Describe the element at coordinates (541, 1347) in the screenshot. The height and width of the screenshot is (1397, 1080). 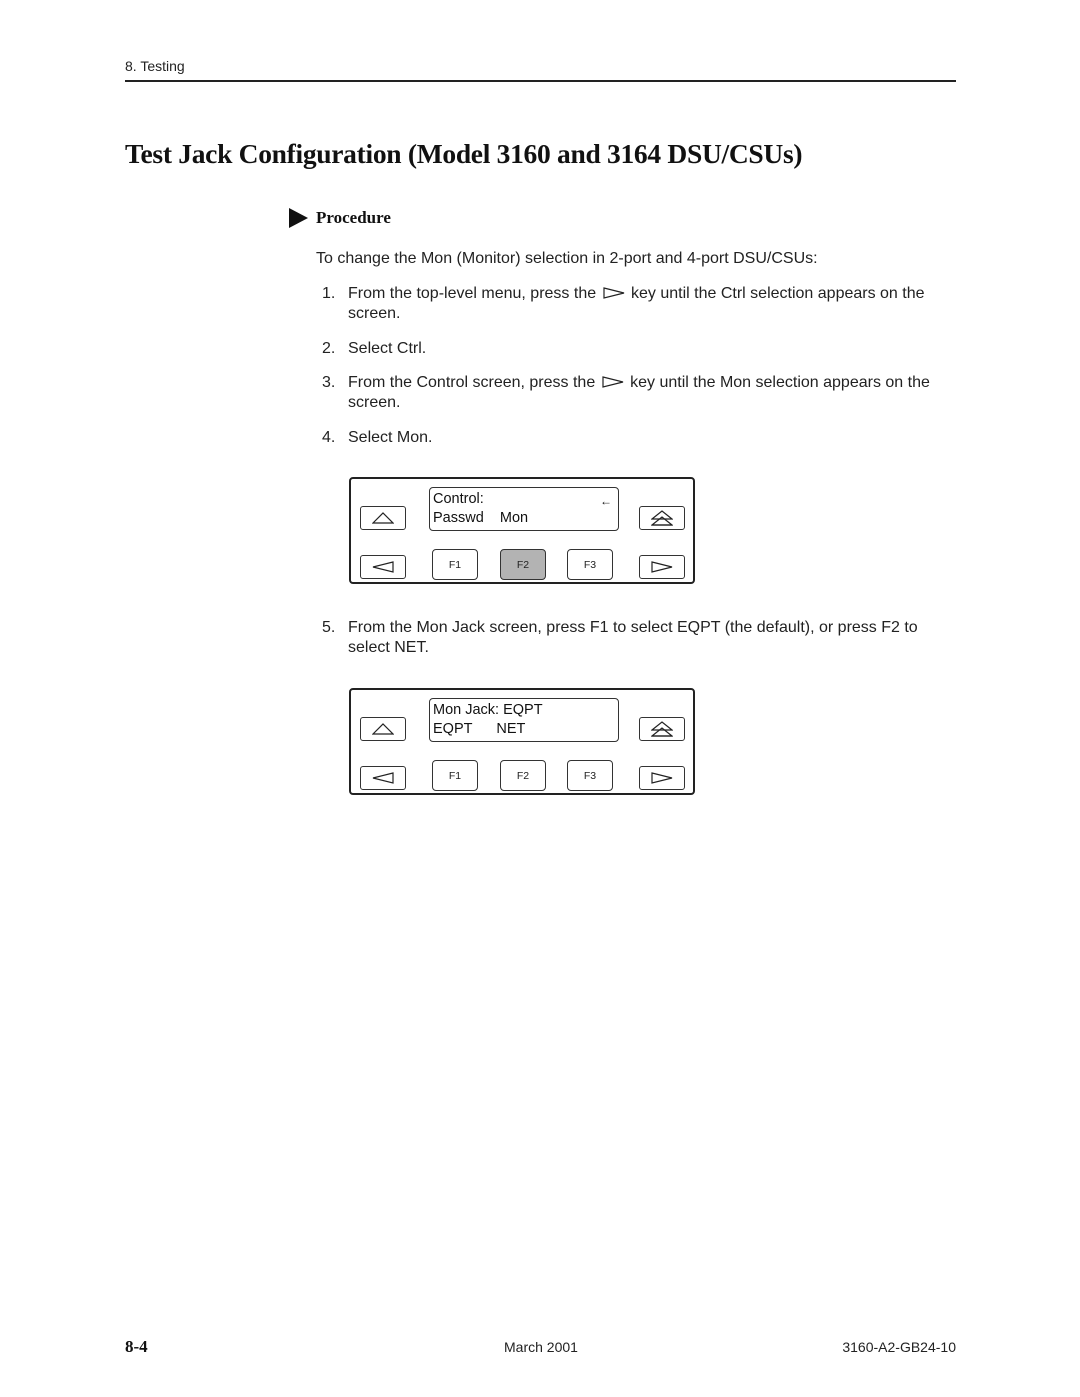
I see `footer-date: March 2001` at that location.